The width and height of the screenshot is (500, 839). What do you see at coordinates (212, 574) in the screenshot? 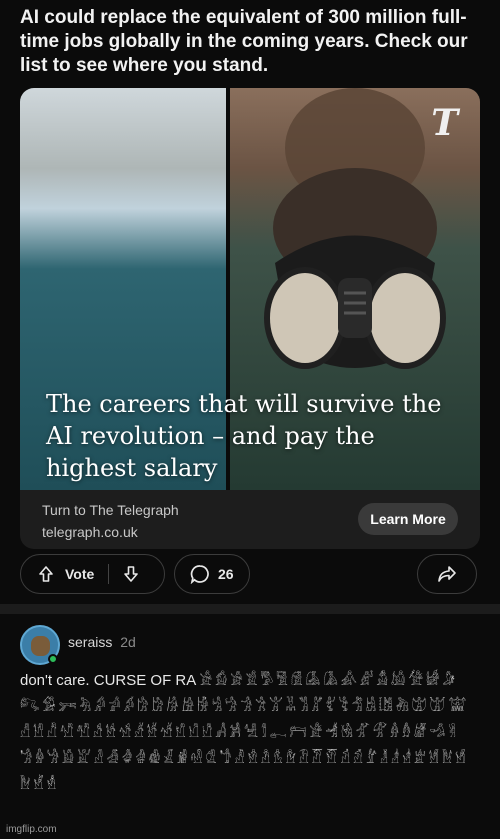
I see `comments-button: 26` at bounding box center [212, 574].